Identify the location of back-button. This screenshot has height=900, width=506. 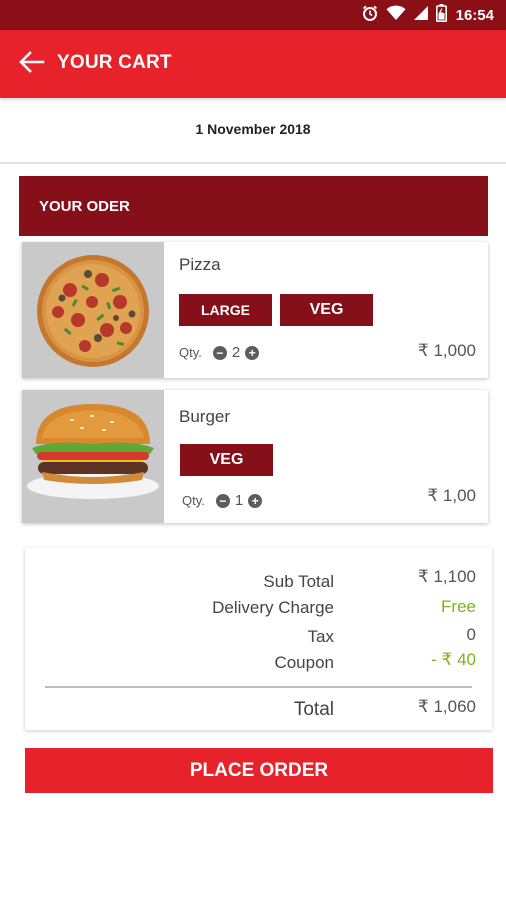
(32, 64).